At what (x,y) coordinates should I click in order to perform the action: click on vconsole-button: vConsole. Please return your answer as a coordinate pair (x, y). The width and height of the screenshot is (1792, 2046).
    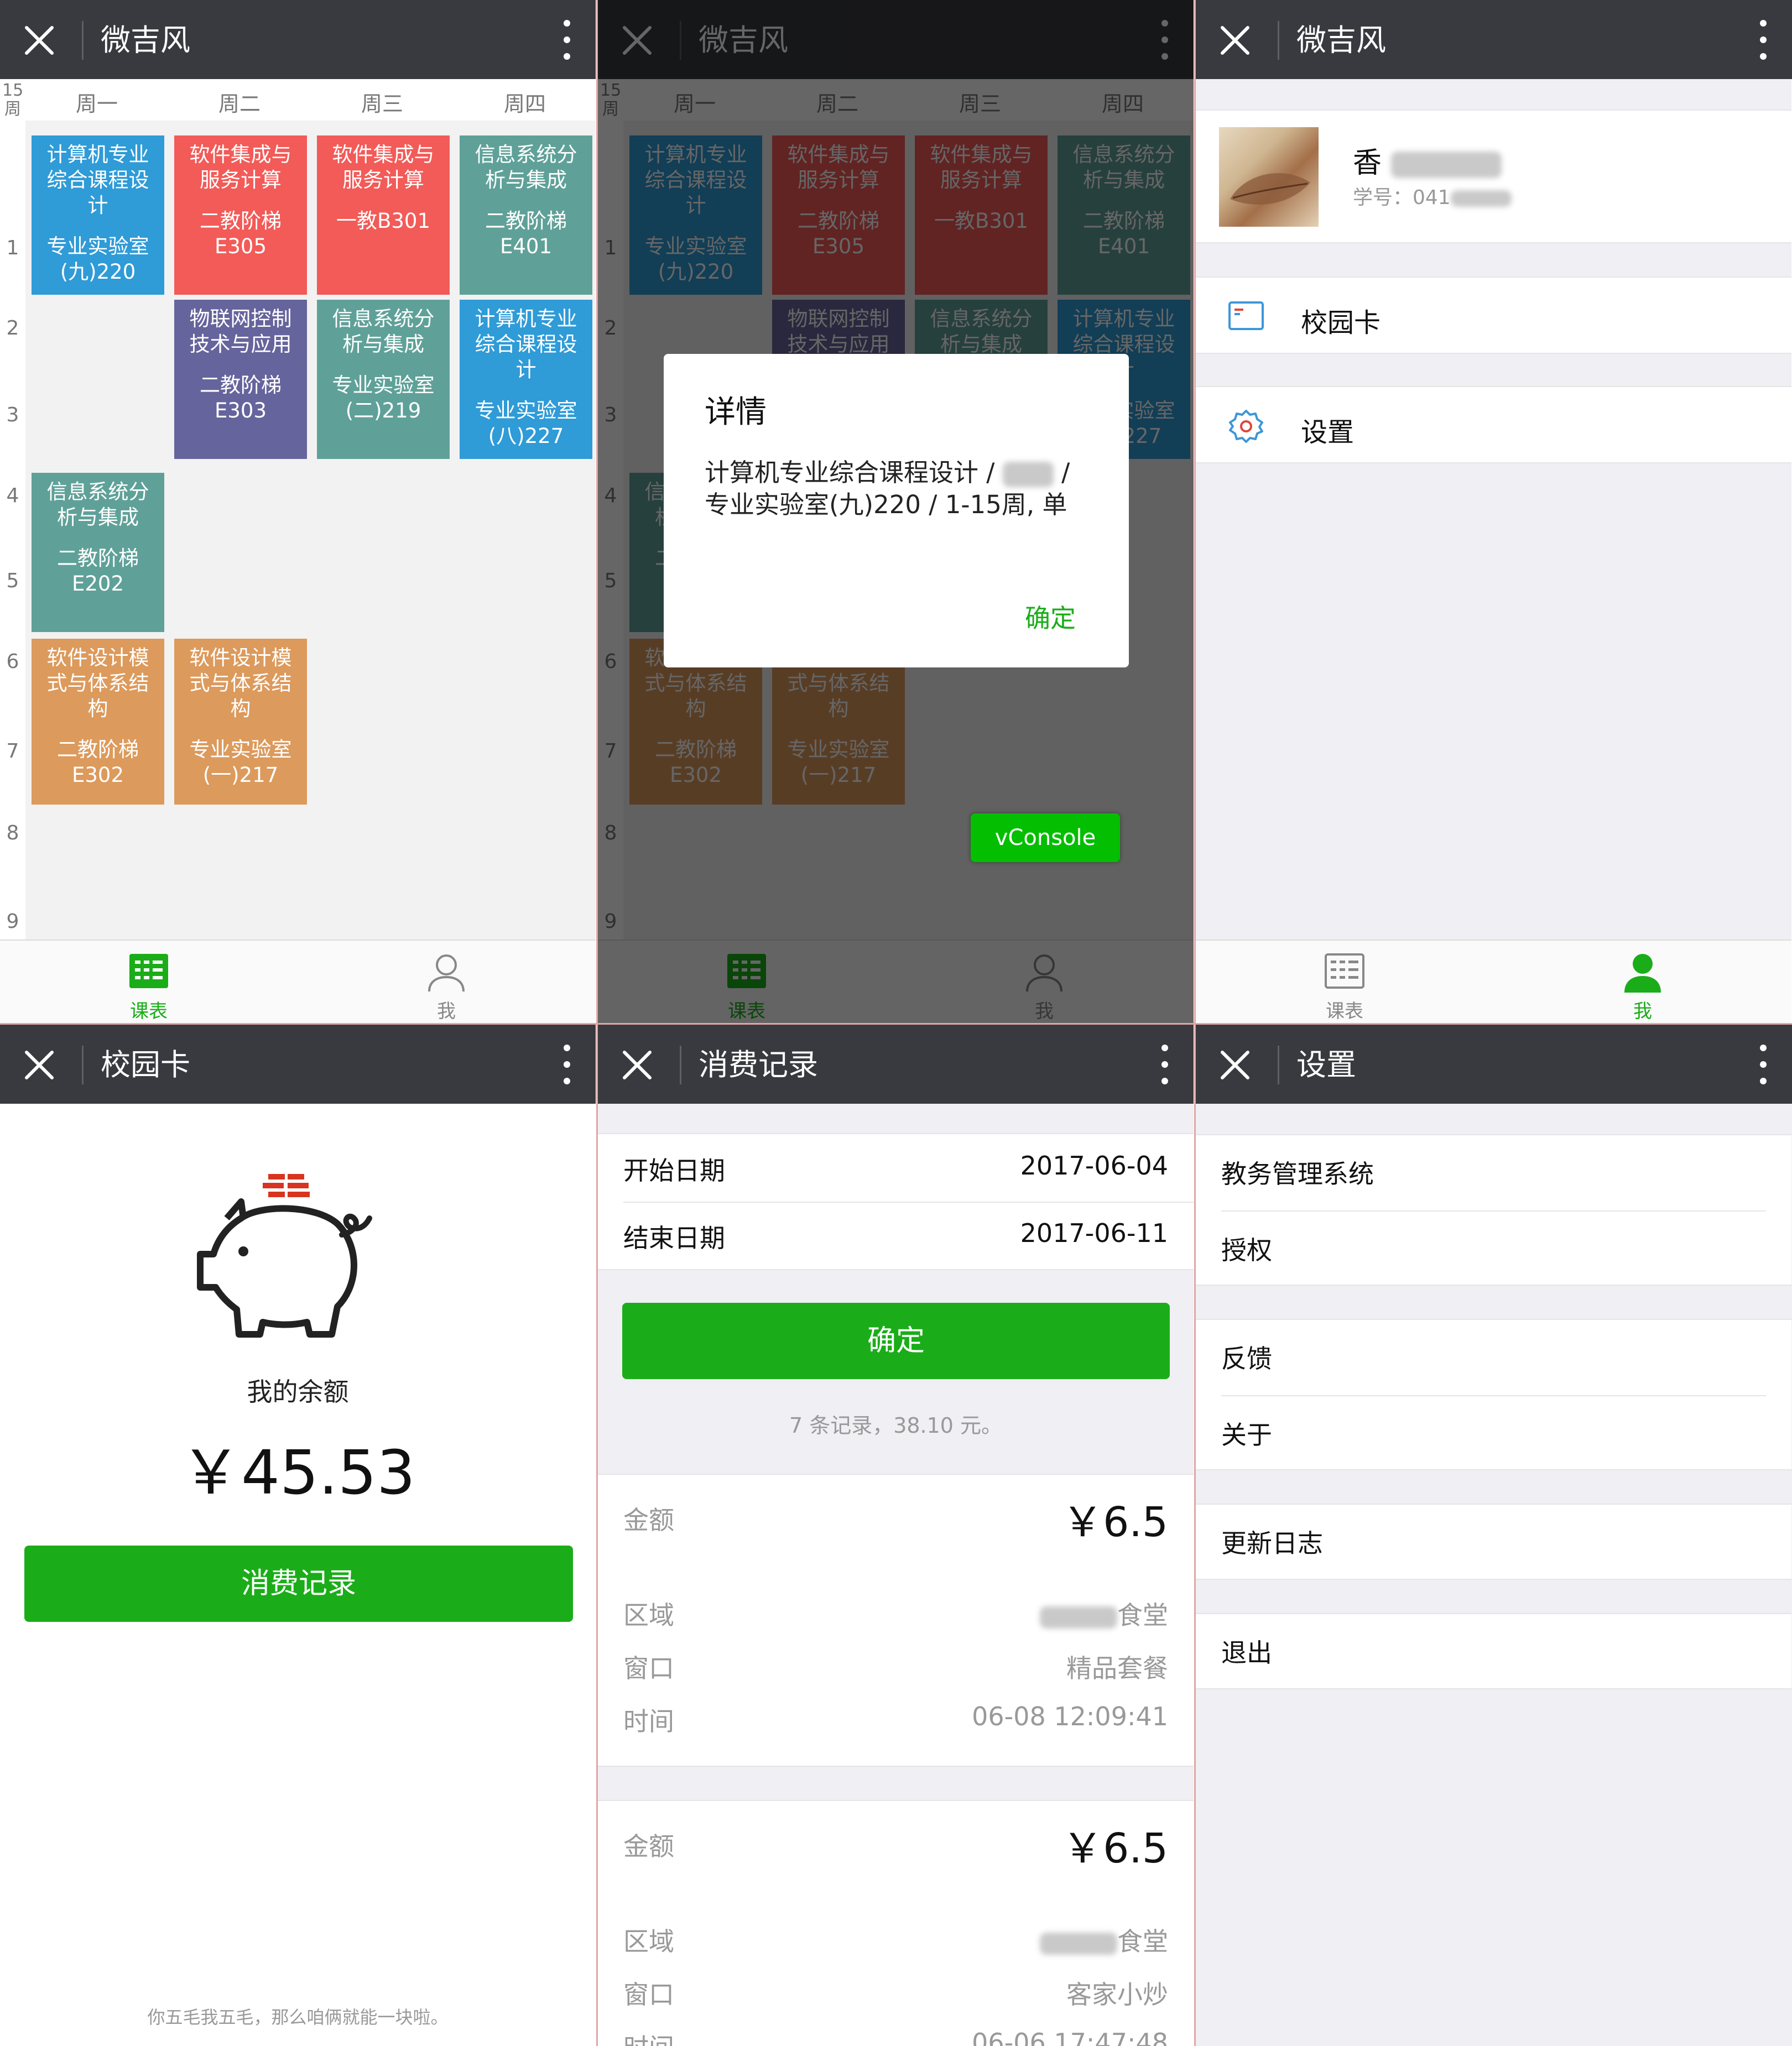
    Looking at the image, I should click on (1045, 837).